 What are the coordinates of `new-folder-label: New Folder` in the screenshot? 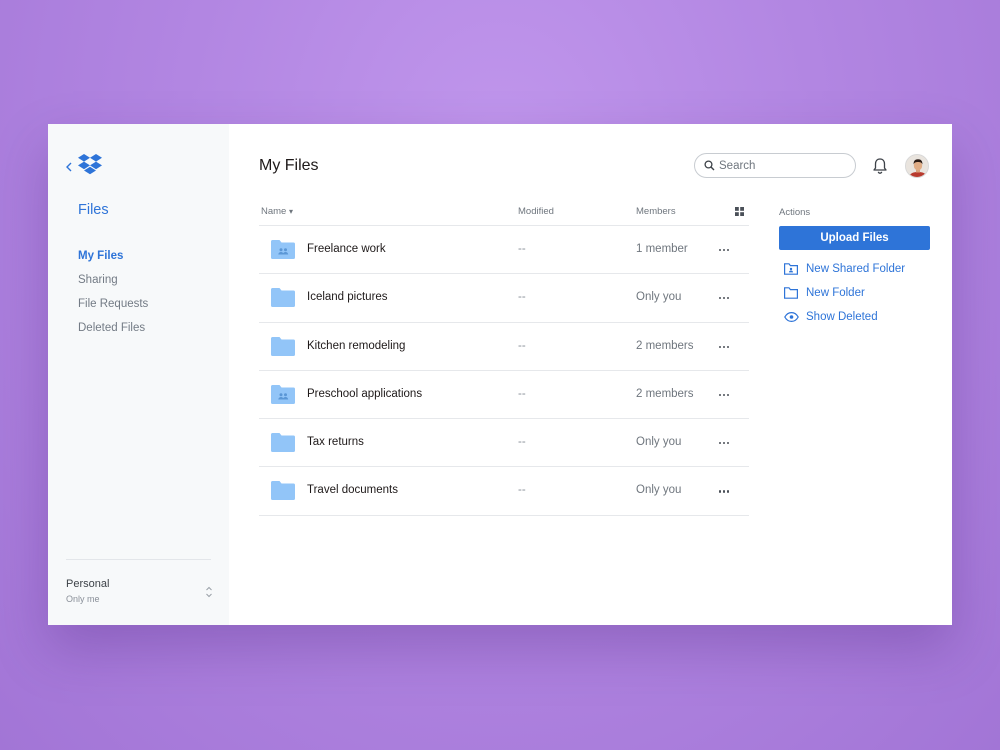 It's located at (835, 293).